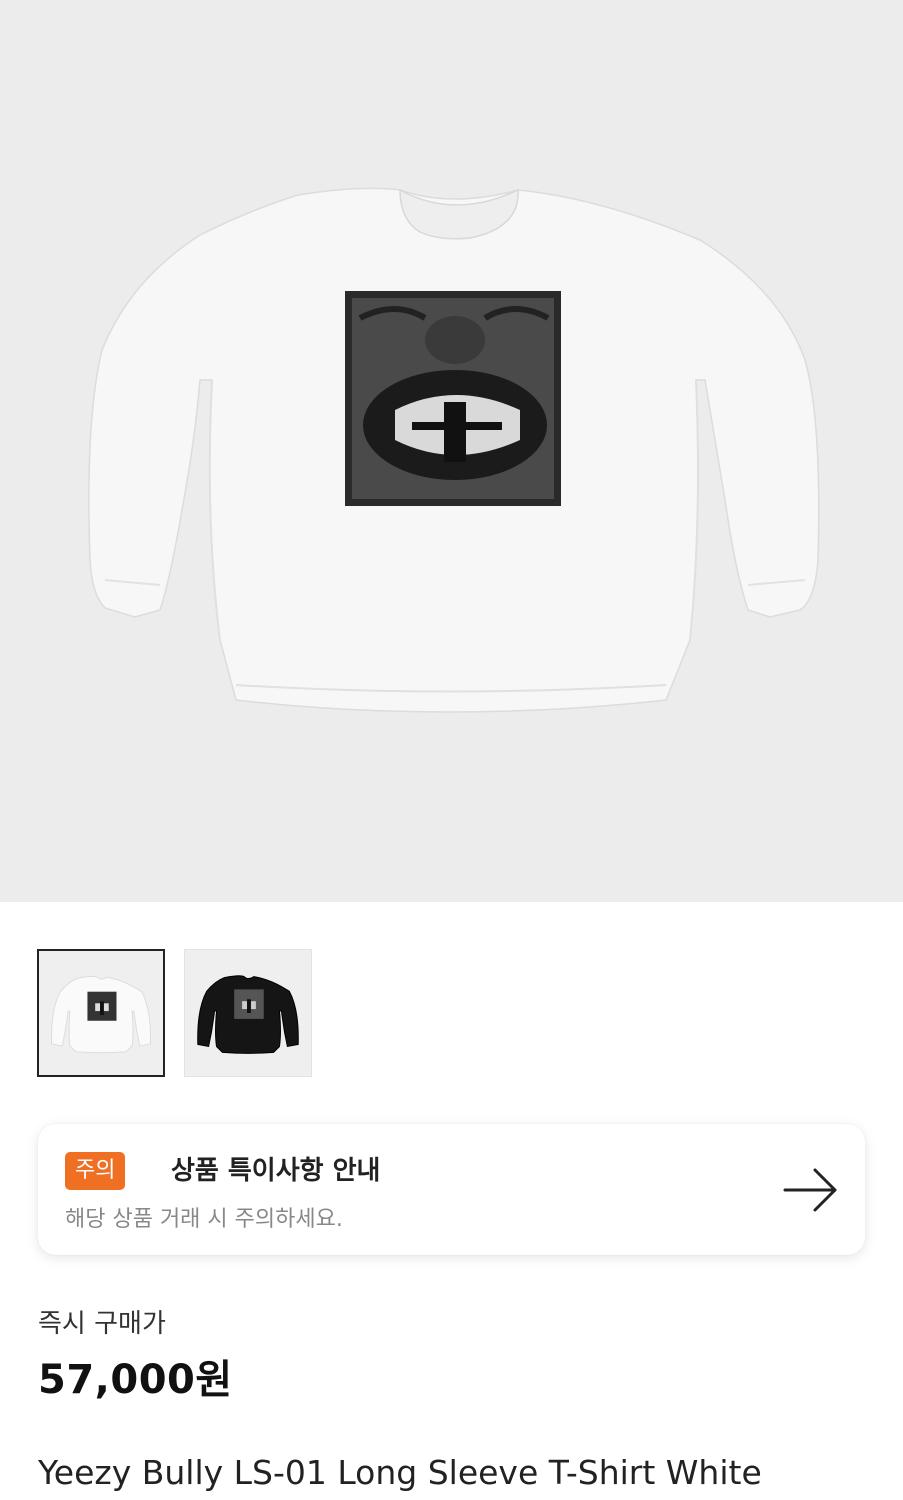 Image resolution: width=903 pixels, height=1500 pixels. I want to click on product-notice-card: 주의 상품 특이사항 안내 해당 상품 거래 시 주의하세요., so click(451, 1189).